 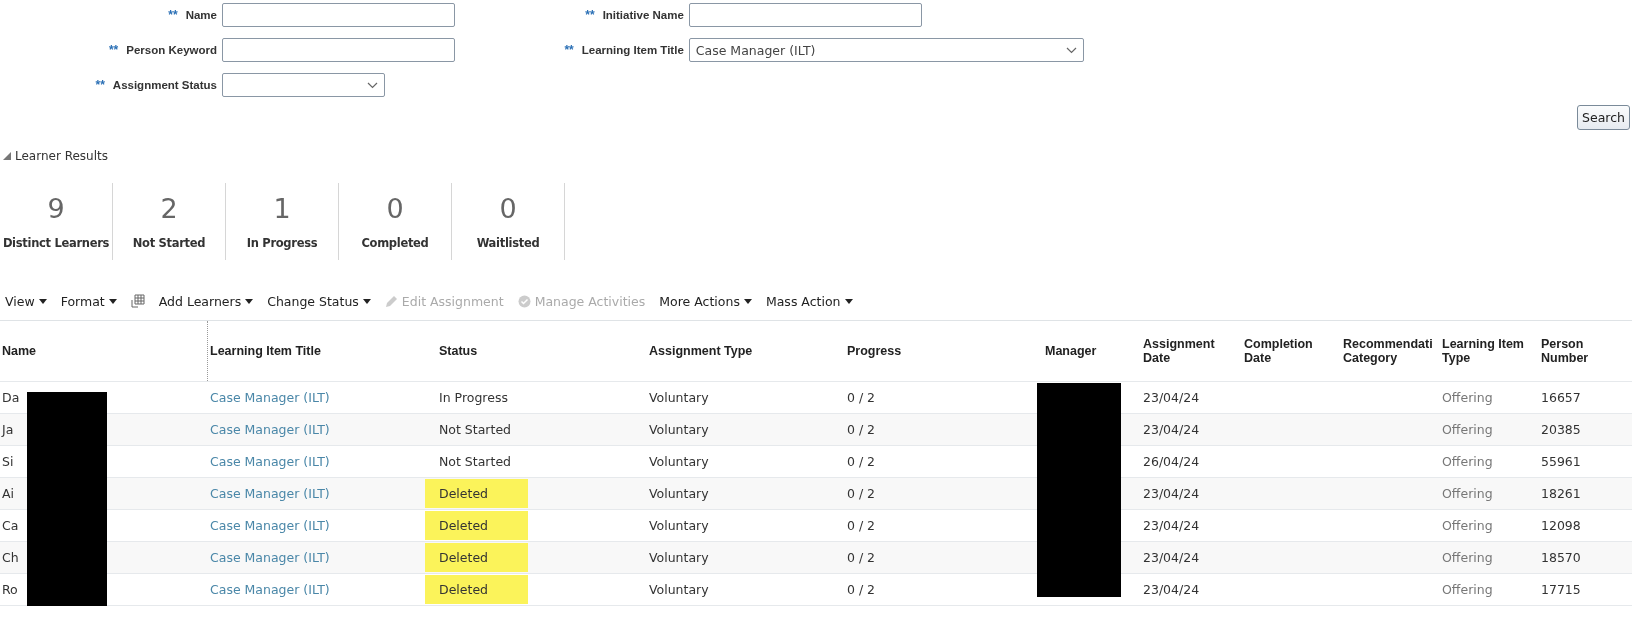 I want to click on person-number: 55961, so click(x=1561, y=461).